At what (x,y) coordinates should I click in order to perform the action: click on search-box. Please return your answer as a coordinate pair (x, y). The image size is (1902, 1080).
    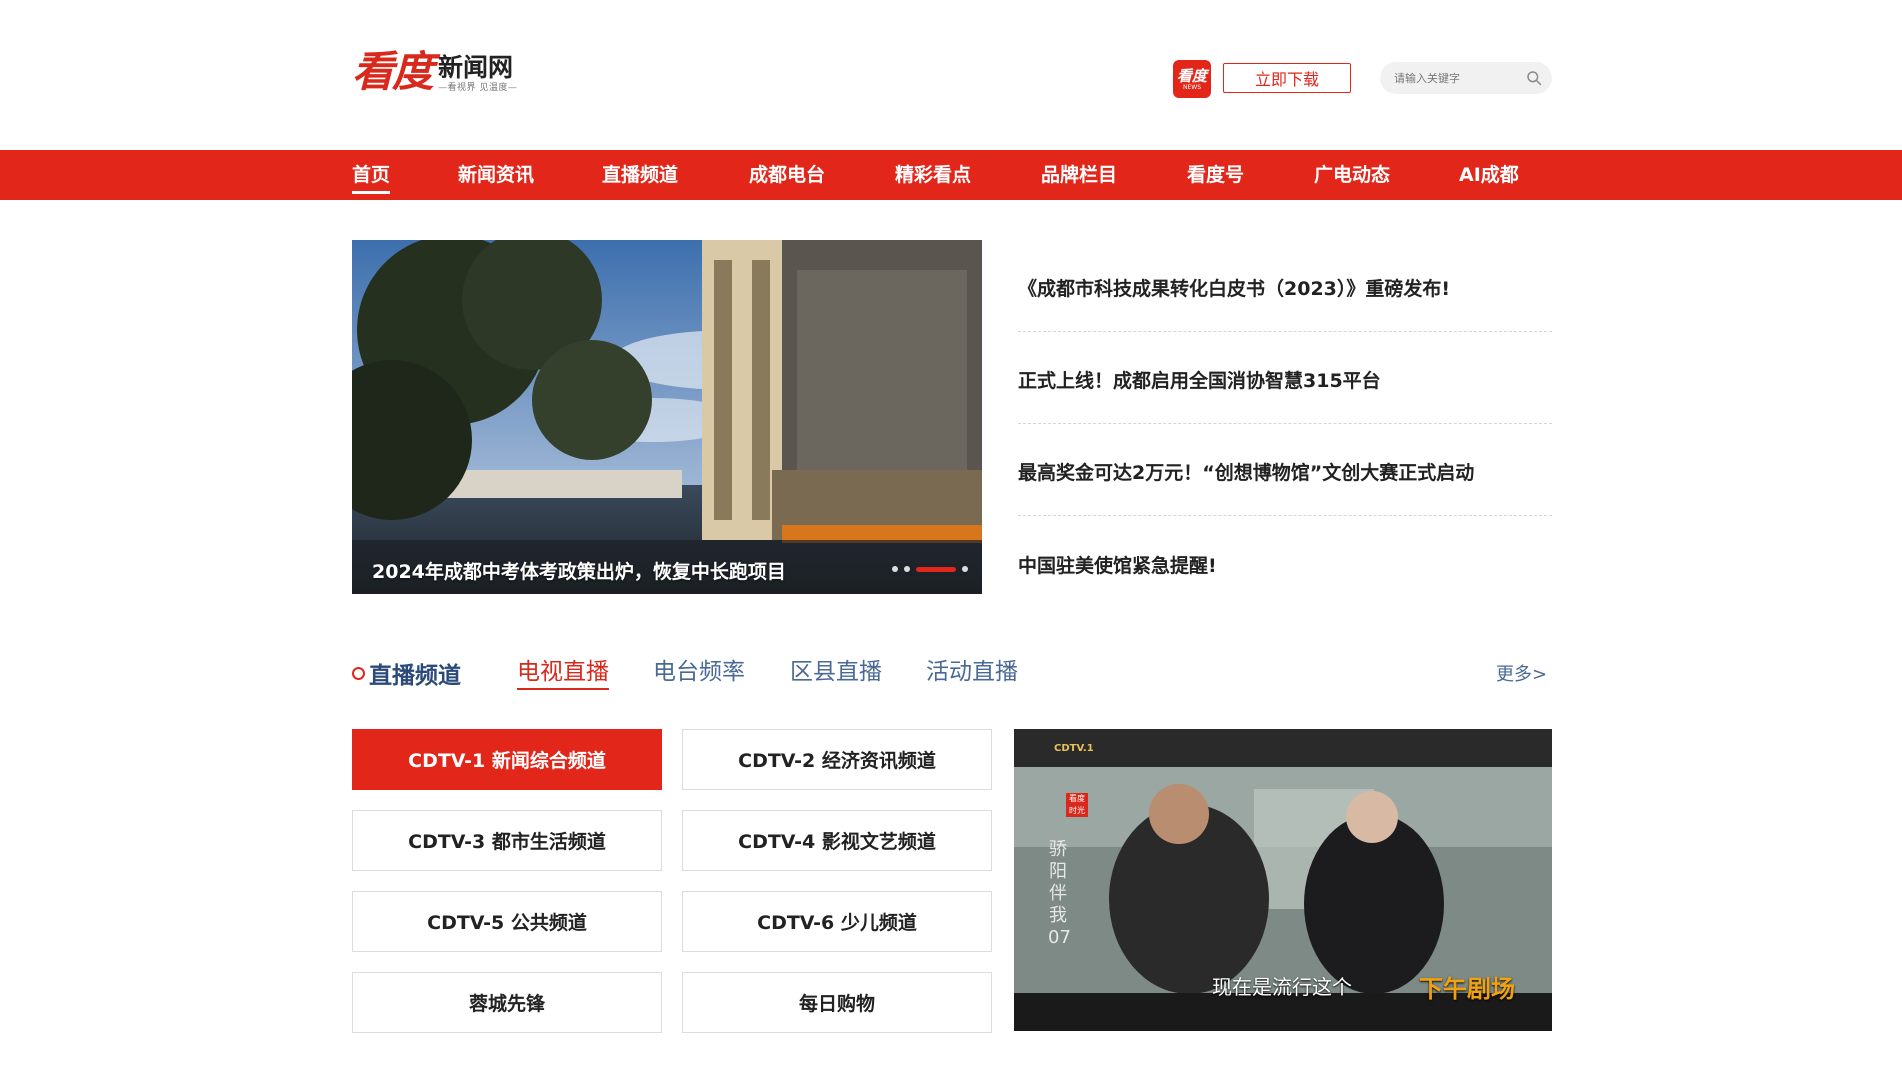
    Looking at the image, I should click on (1466, 78).